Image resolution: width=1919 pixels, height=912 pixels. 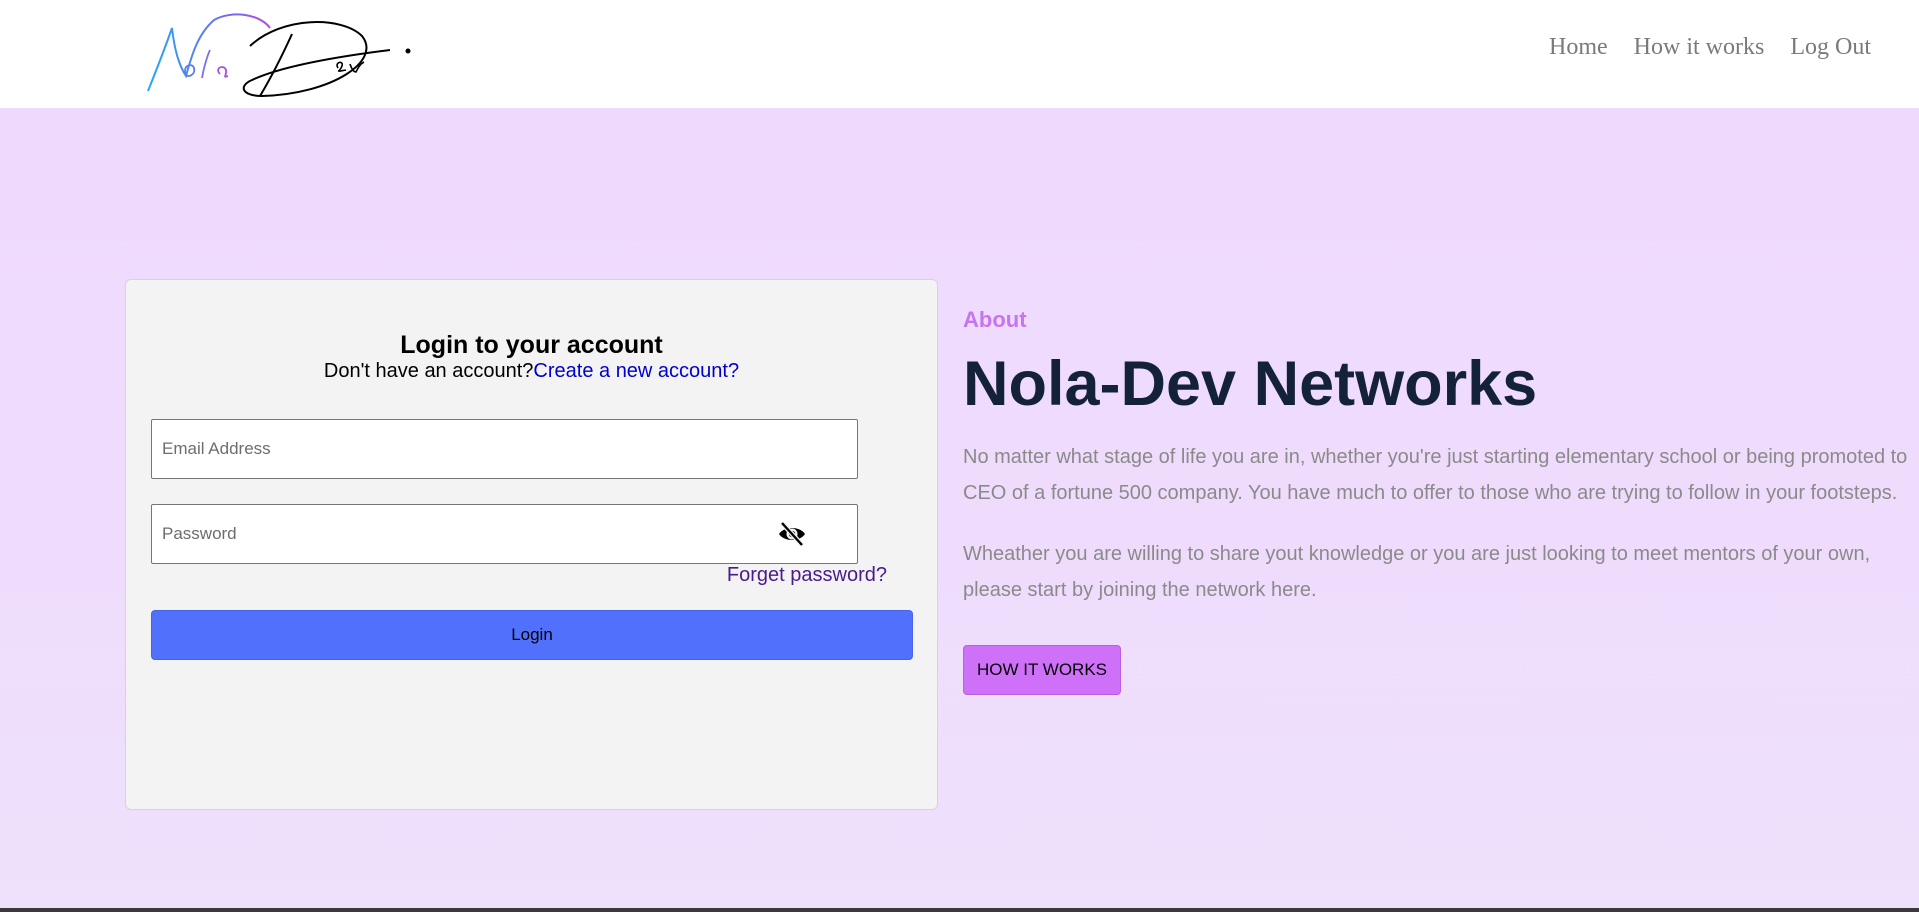 What do you see at coordinates (807, 575) in the screenshot?
I see `forget-password-link: Forget password?` at bounding box center [807, 575].